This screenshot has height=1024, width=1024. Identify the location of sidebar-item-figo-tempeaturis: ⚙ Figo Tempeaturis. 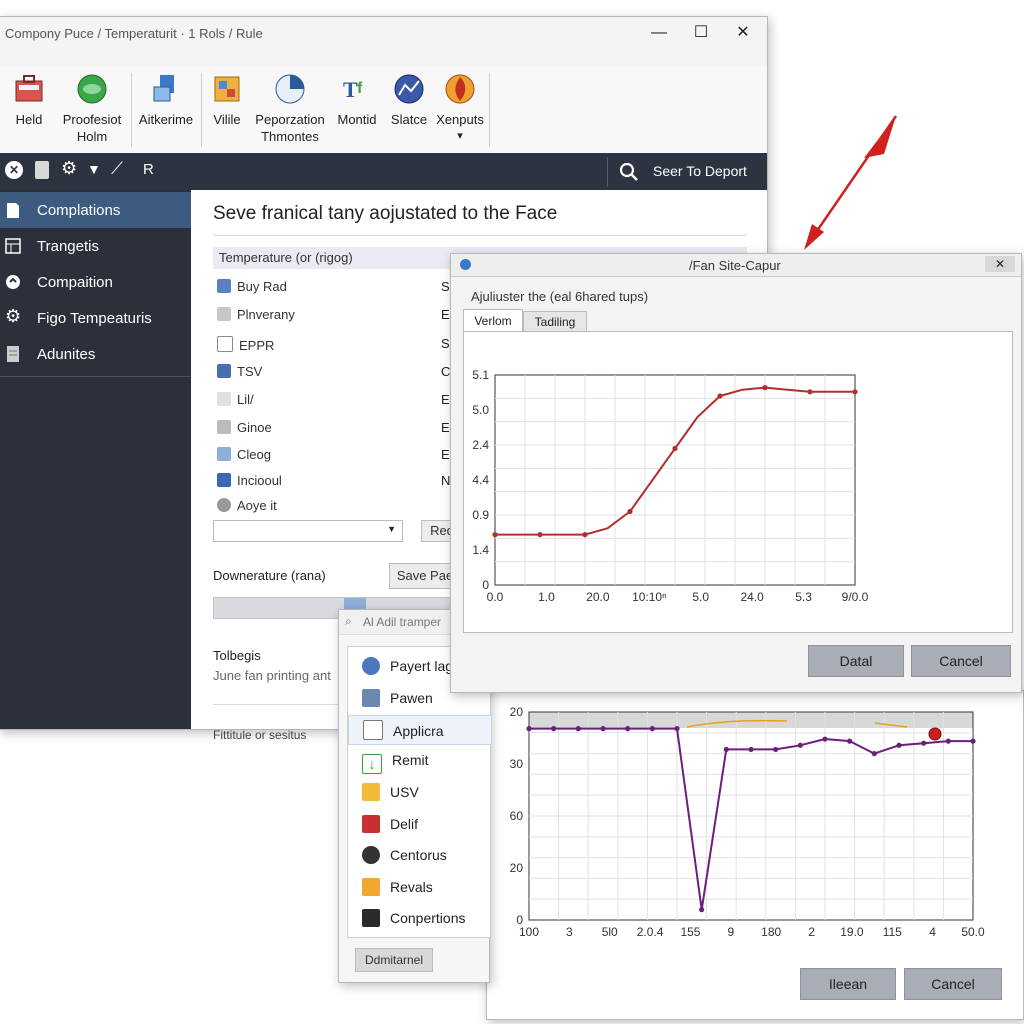
(95, 318).